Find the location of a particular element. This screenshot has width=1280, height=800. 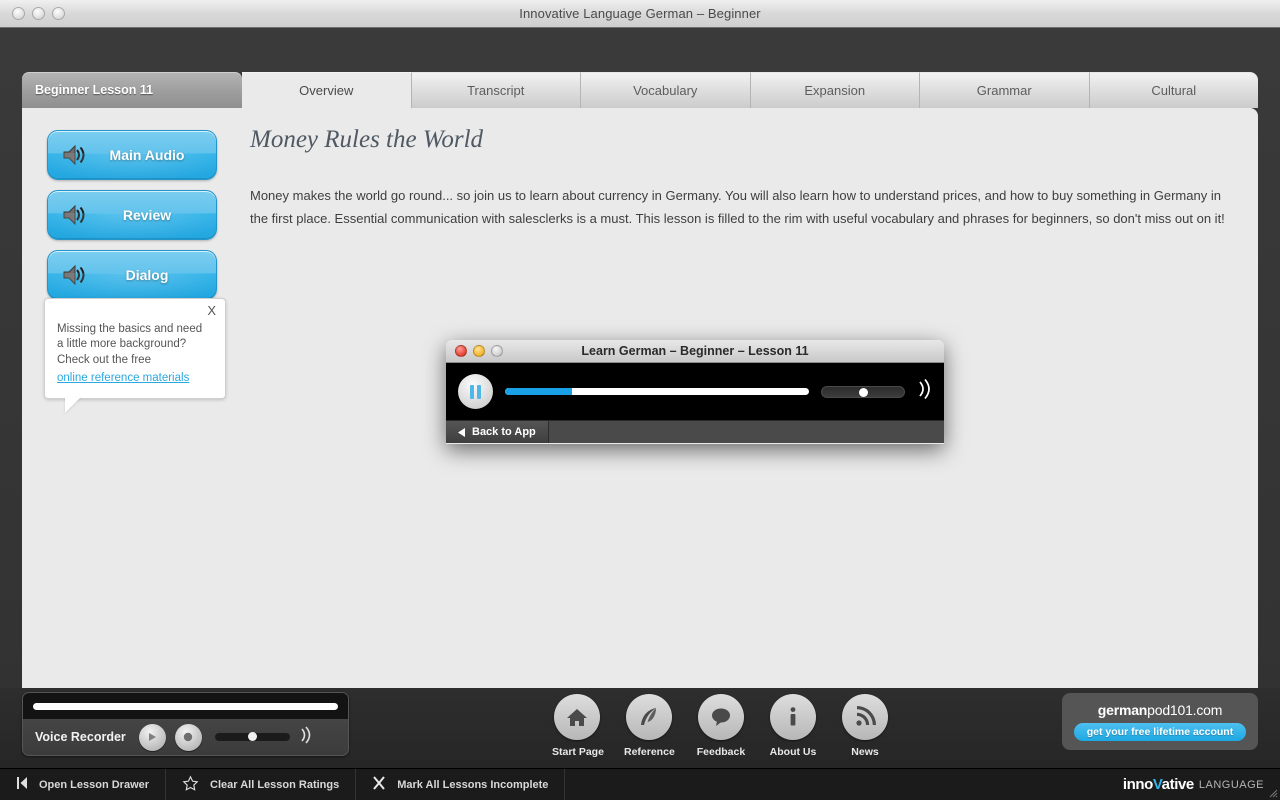

open-lesson-drawer-label: Open Lesson Drawer is located at coordinates (94, 784).